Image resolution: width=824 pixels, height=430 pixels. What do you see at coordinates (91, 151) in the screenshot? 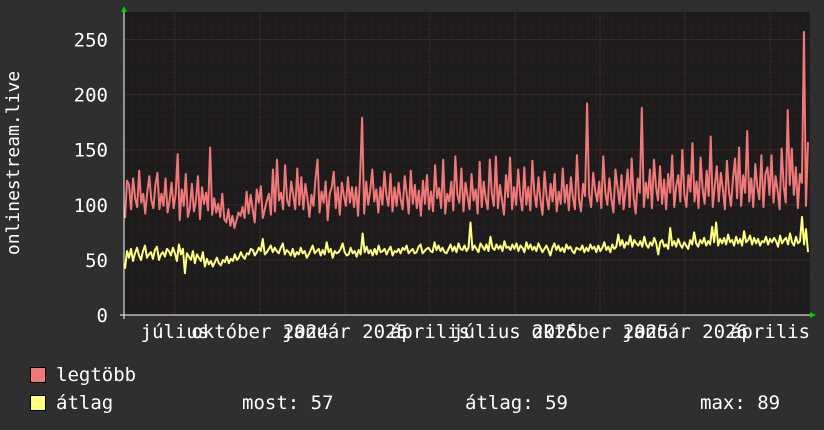
I see `y-tick-label: 150` at bounding box center [91, 151].